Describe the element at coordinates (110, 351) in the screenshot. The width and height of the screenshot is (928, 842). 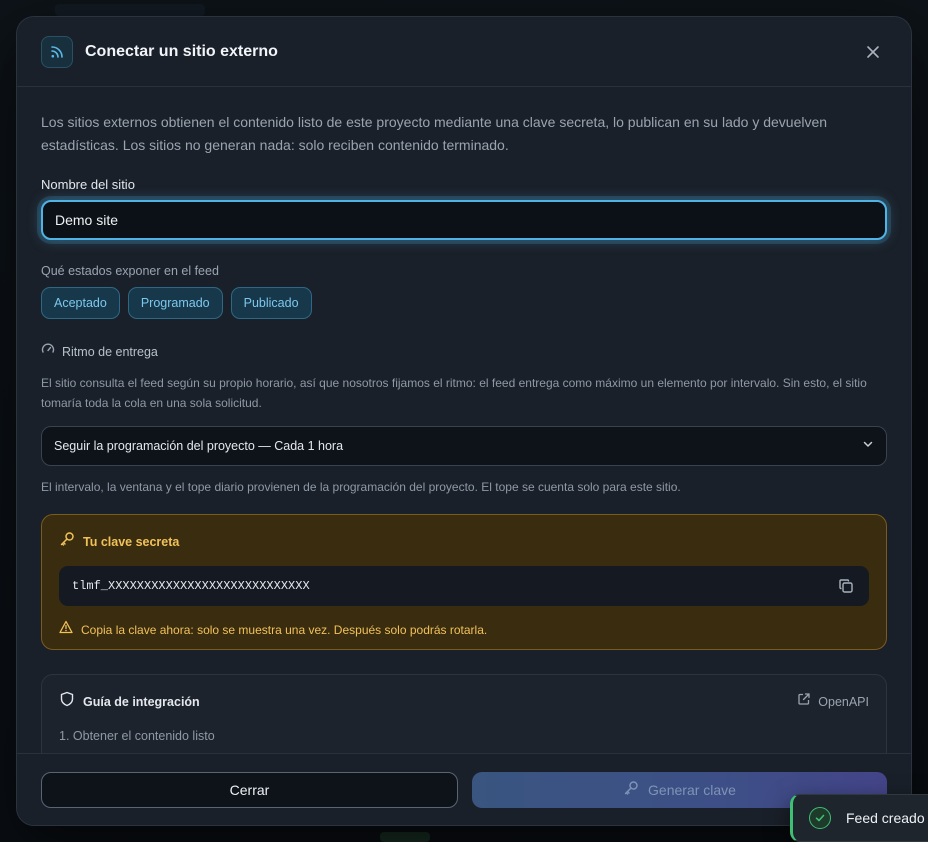
I see `pace-title: Ritmo de entrega` at that location.